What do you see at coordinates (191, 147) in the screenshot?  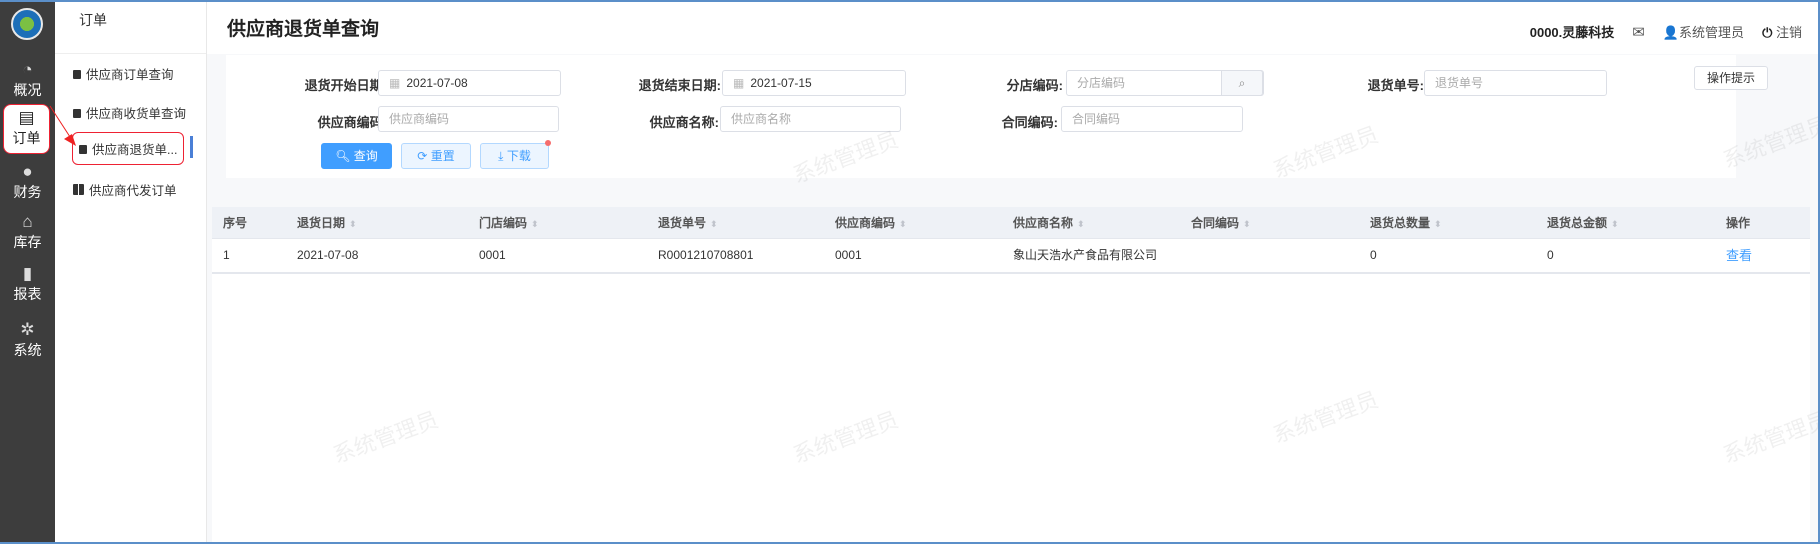 I see `active-indicator` at bounding box center [191, 147].